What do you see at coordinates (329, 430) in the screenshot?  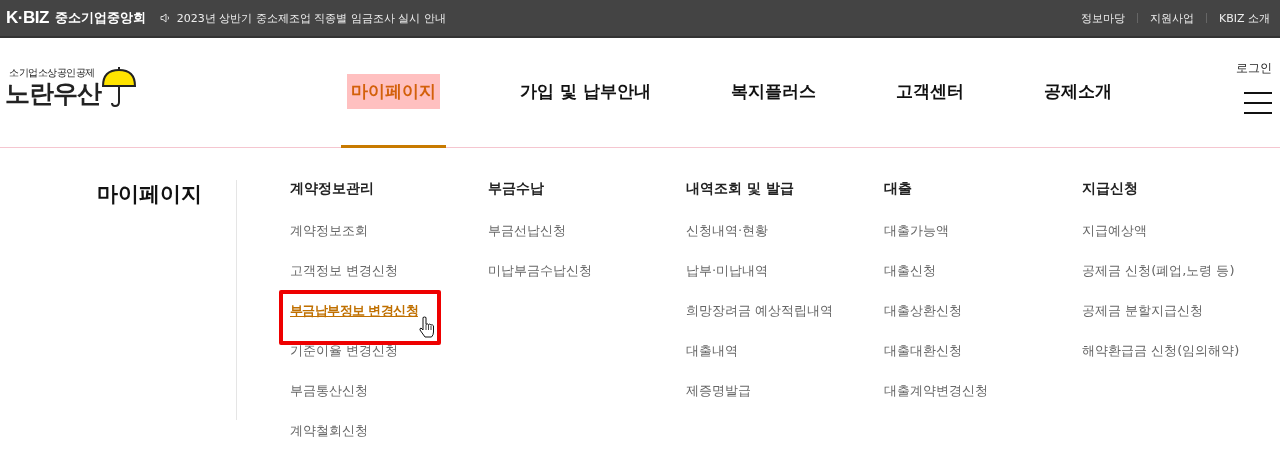 I see `menu-link: 계약철회신청` at bounding box center [329, 430].